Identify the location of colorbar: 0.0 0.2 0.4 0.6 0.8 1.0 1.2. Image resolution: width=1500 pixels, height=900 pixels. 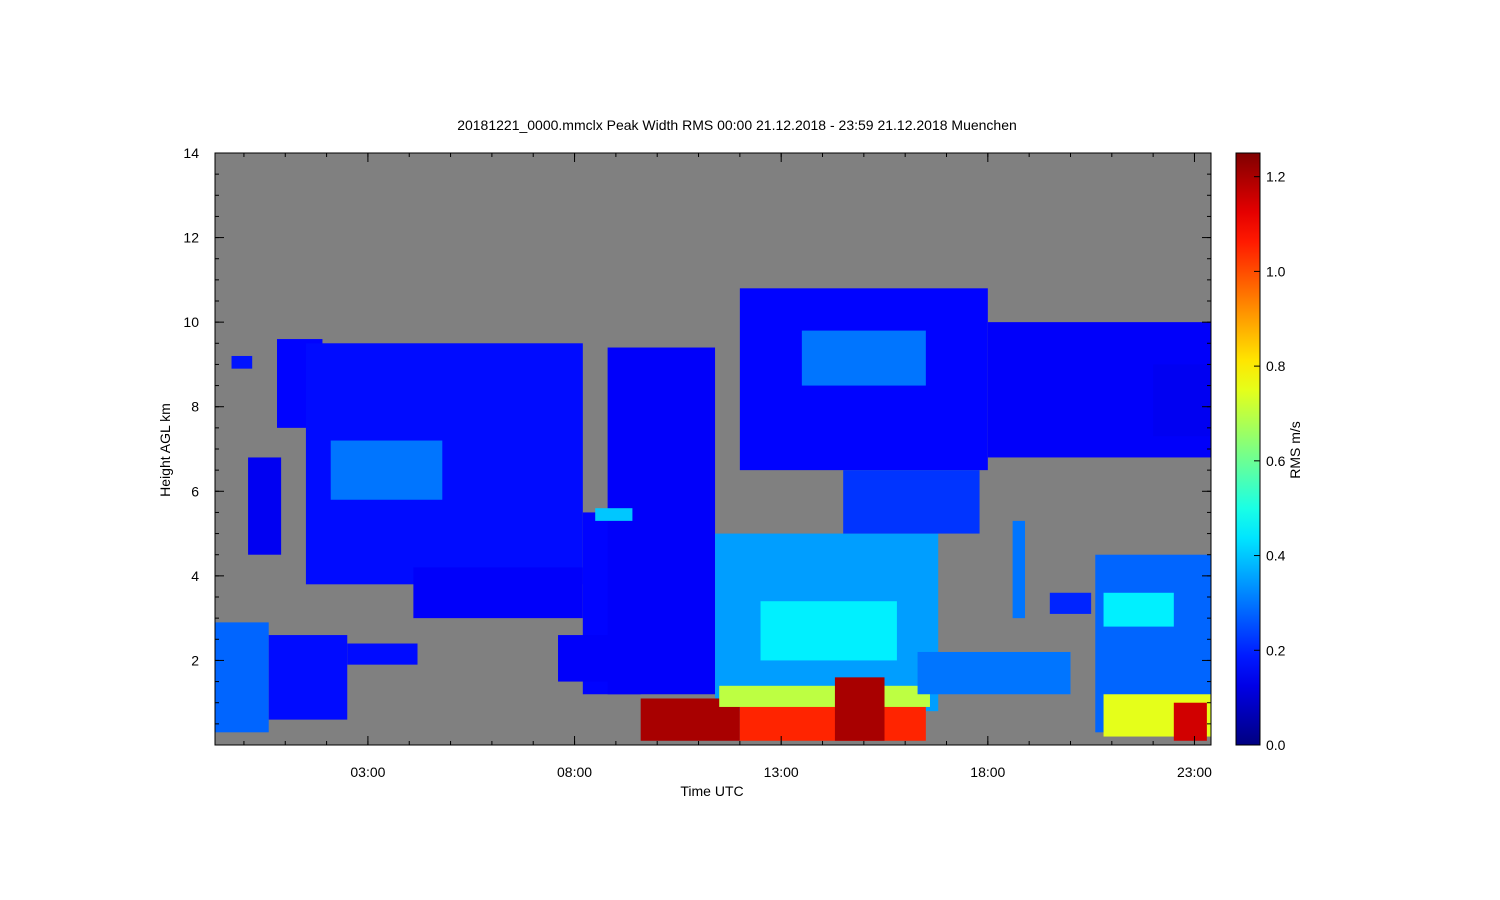
(1260, 452).